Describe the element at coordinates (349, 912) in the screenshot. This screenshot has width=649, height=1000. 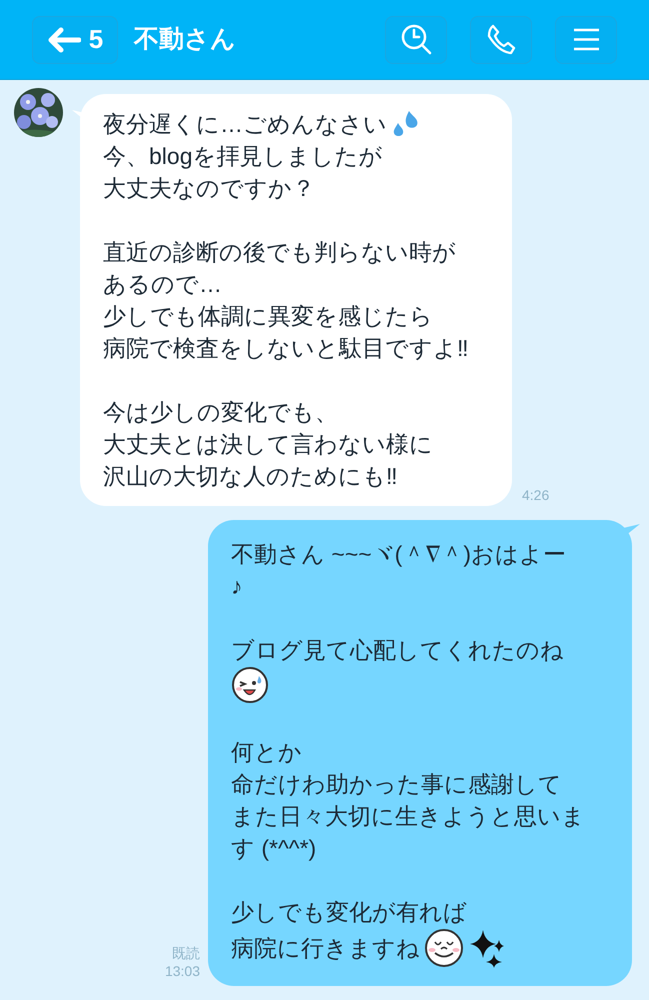
I see `message-text: 少しでも変化が有れば` at that location.